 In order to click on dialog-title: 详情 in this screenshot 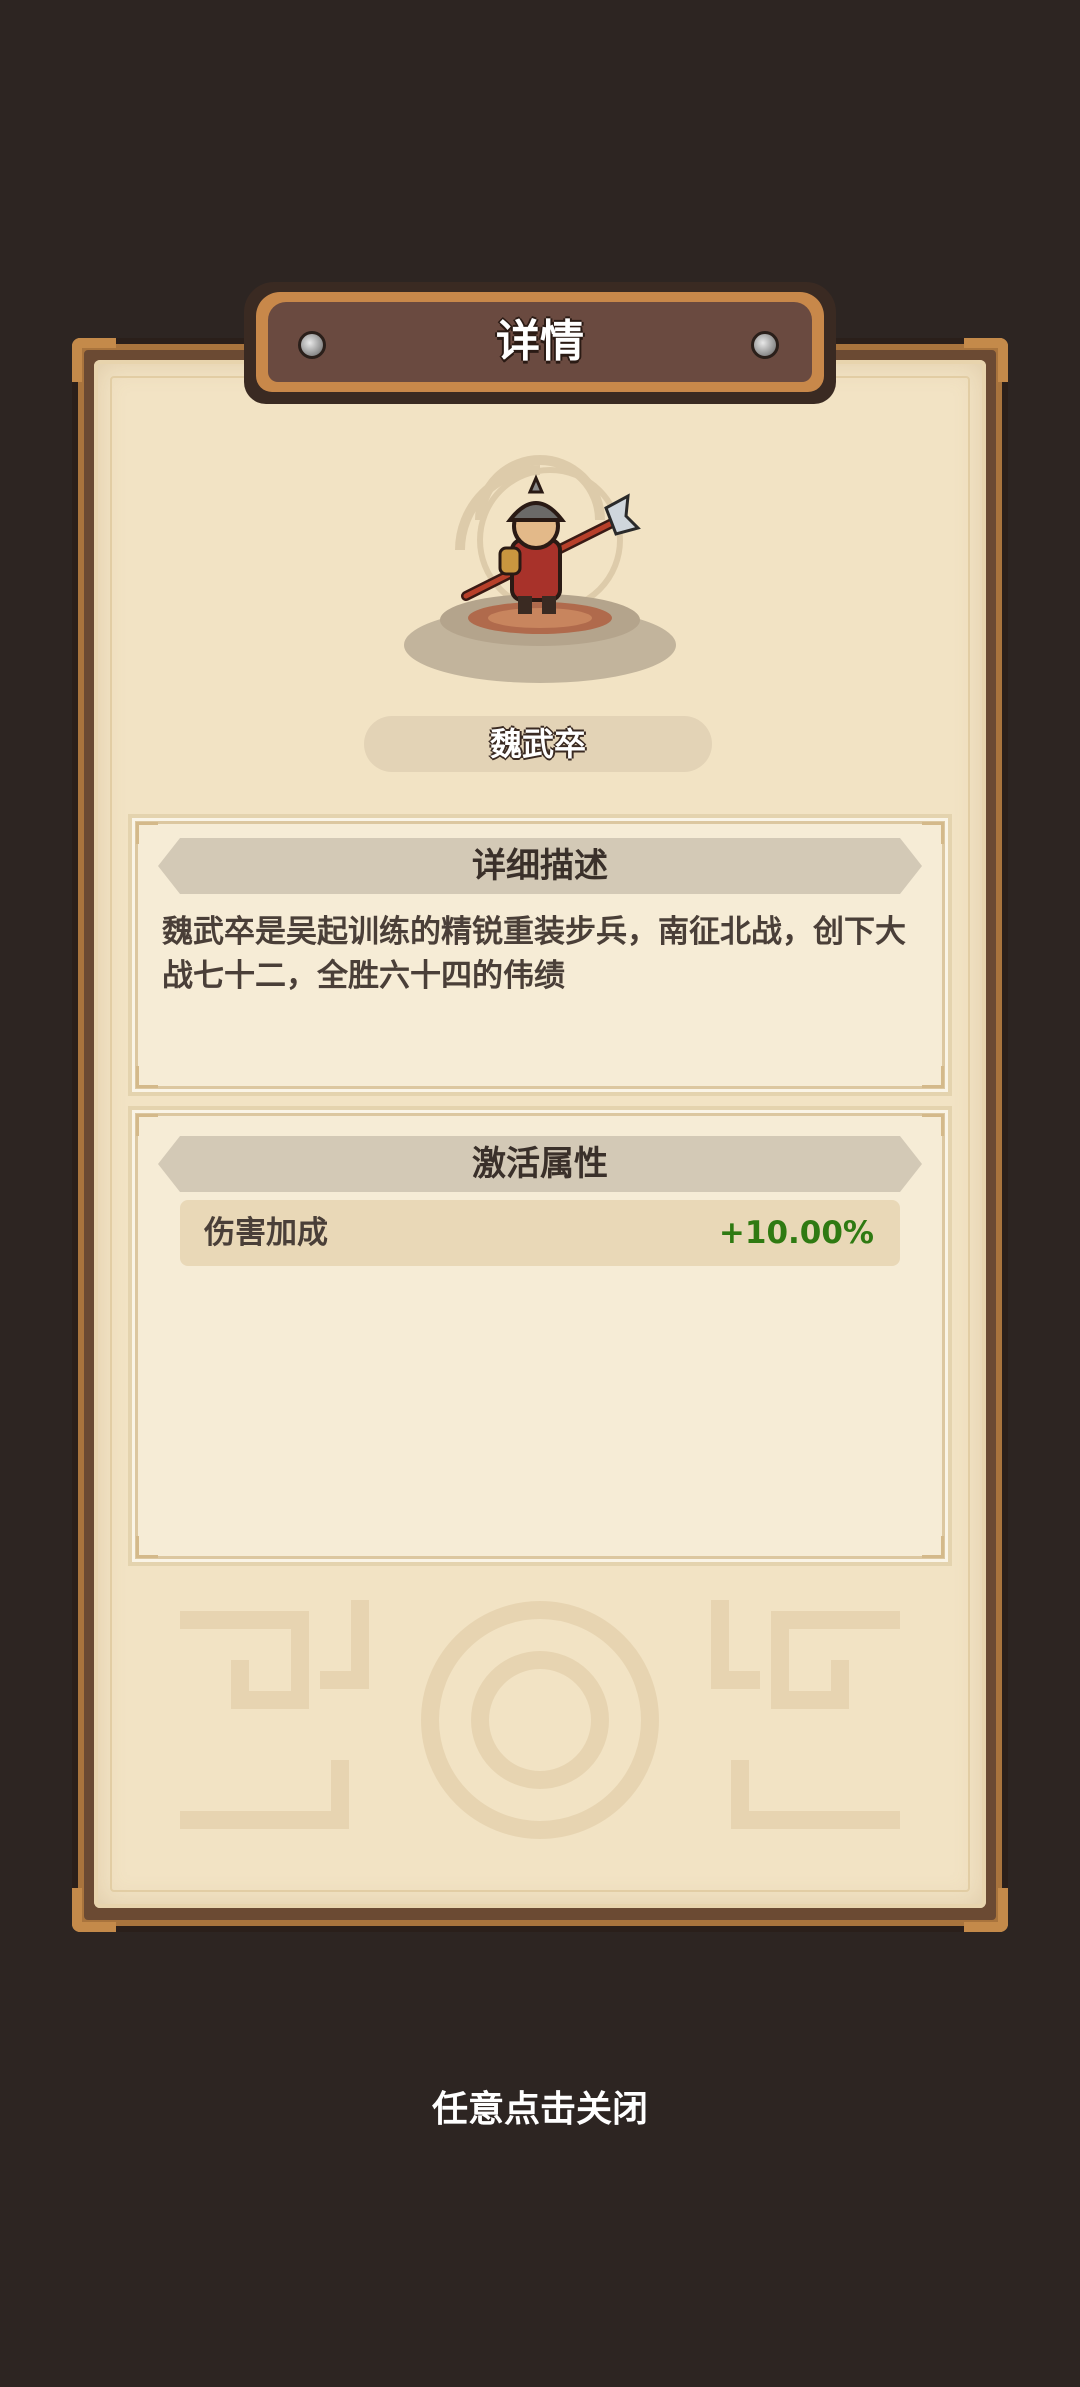, I will do `click(540, 341)`.